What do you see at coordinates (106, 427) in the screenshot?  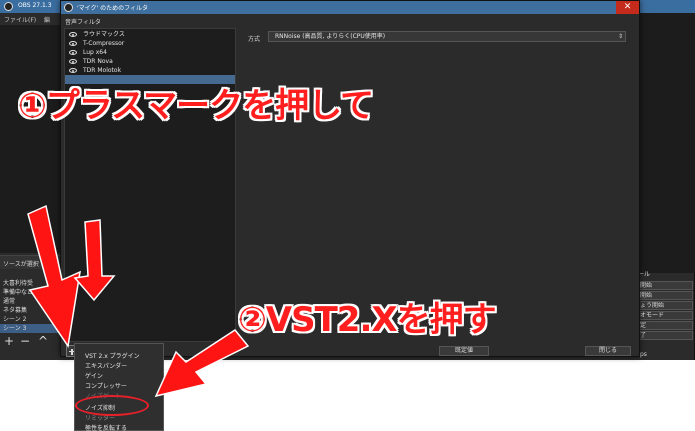 I see `menu-item-invert-polarity: 極性を反転する` at bounding box center [106, 427].